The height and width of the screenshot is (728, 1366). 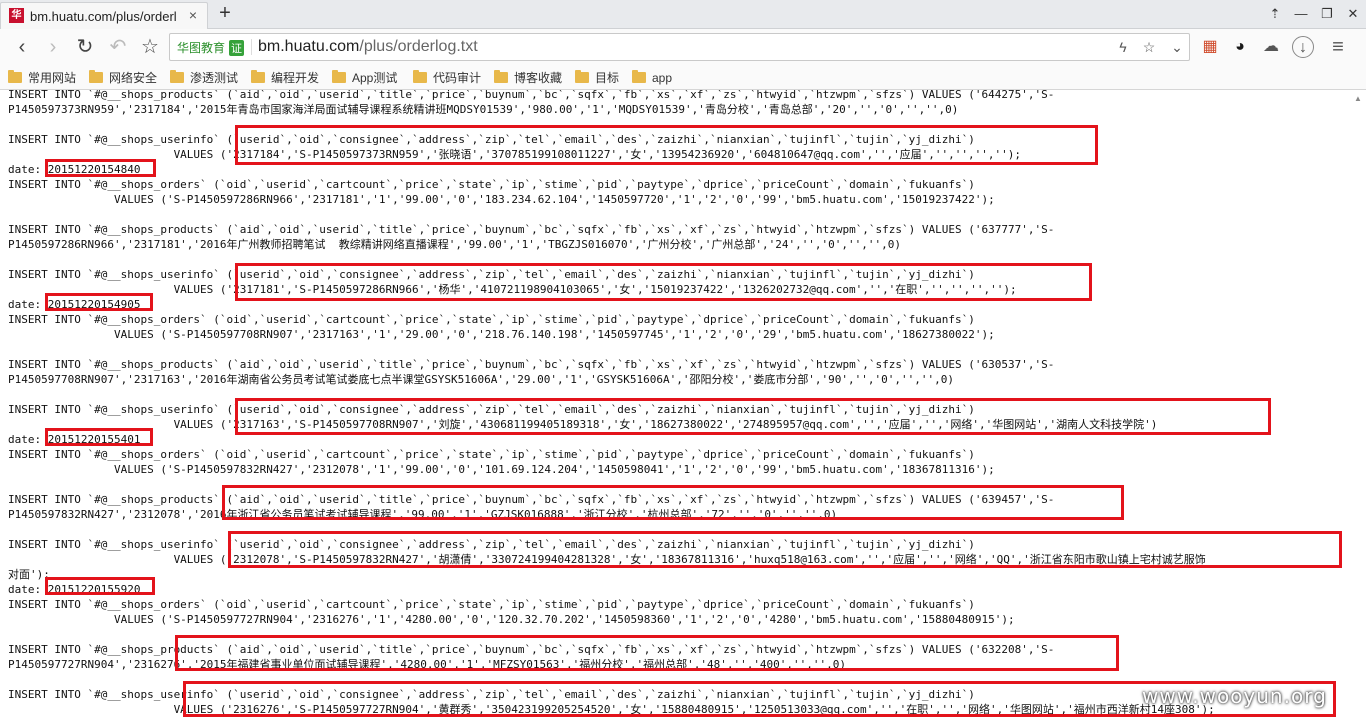 I want to click on back-button: ‹, so click(x=22, y=47).